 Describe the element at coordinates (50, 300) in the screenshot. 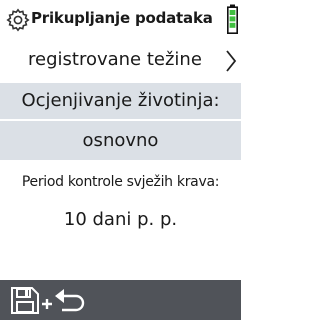

I see `save-and-return-icon` at that location.